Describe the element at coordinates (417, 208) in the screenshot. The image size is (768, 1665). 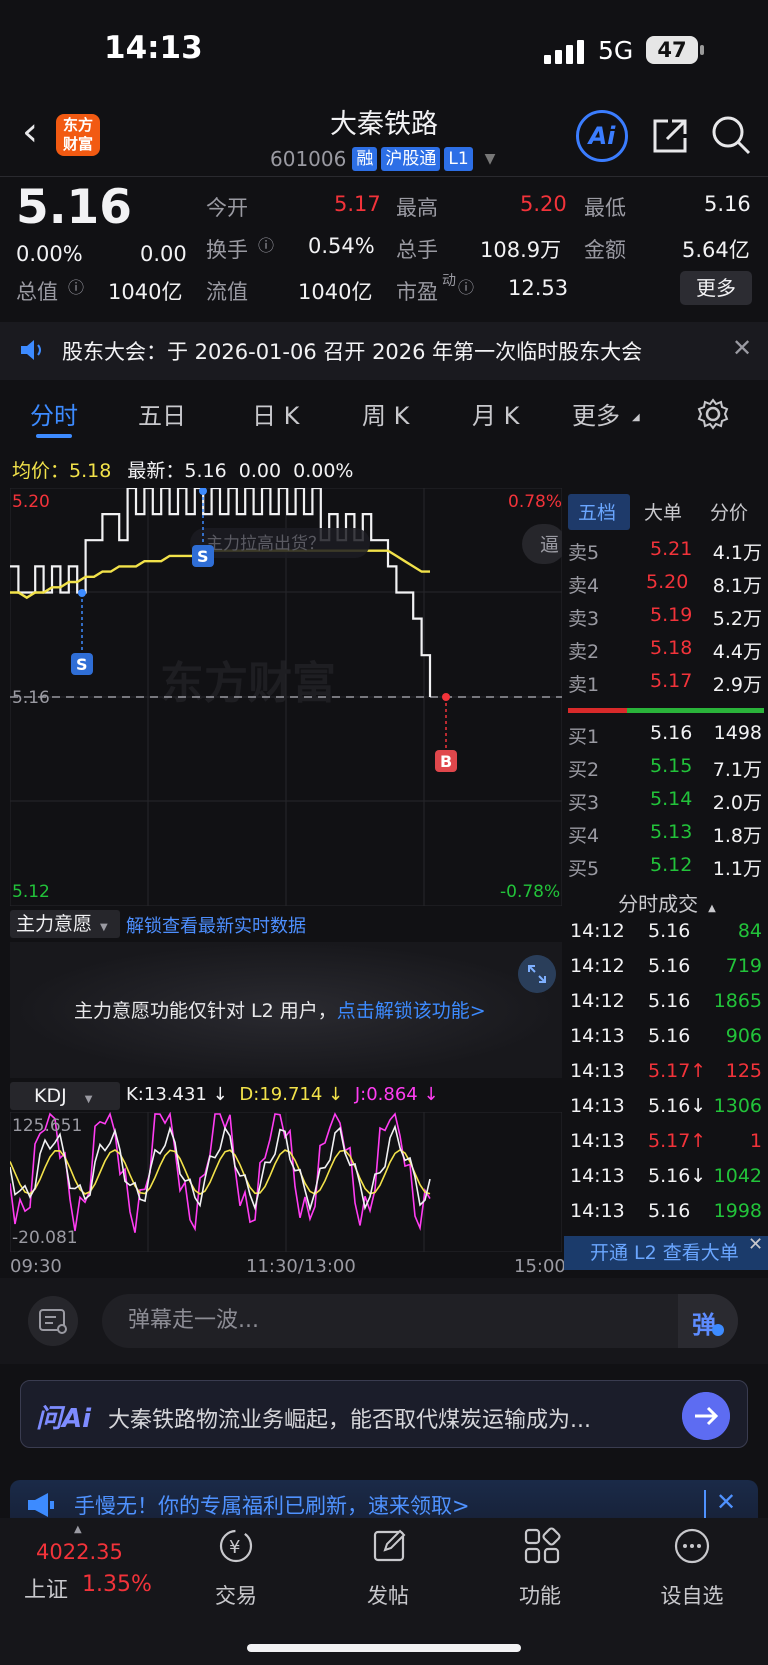
I see `high-label: 最高` at that location.